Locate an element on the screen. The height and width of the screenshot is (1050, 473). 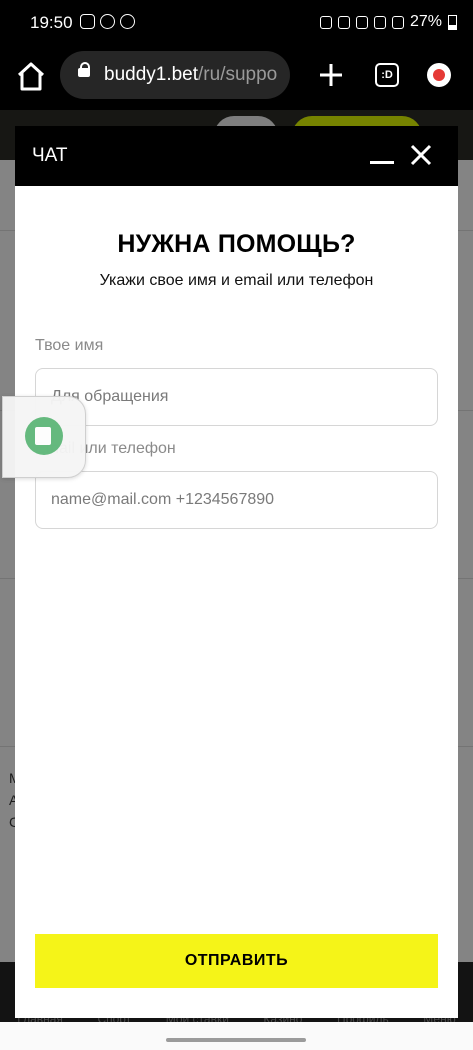
close-icon is located at coordinates (421, 155).